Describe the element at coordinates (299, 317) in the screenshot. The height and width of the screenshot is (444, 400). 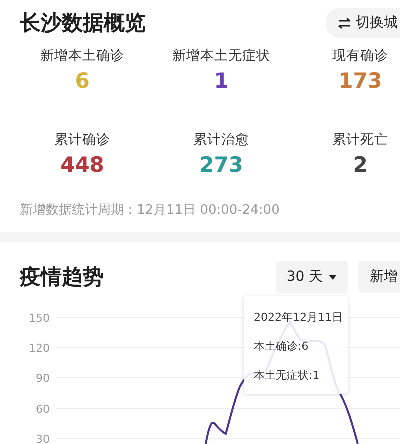
I see `tooltip-date: 2022年12月11日` at that location.